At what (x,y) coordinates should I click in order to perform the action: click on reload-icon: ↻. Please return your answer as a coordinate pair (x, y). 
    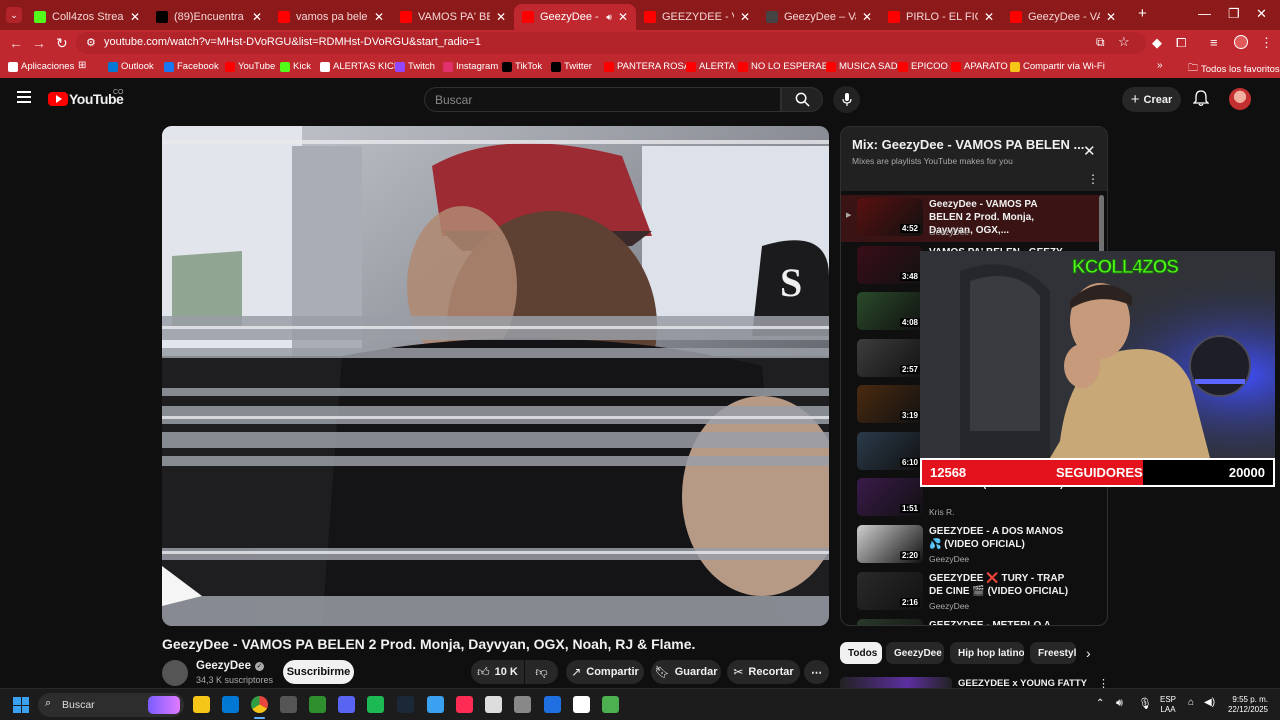
    Looking at the image, I should click on (62, 43).